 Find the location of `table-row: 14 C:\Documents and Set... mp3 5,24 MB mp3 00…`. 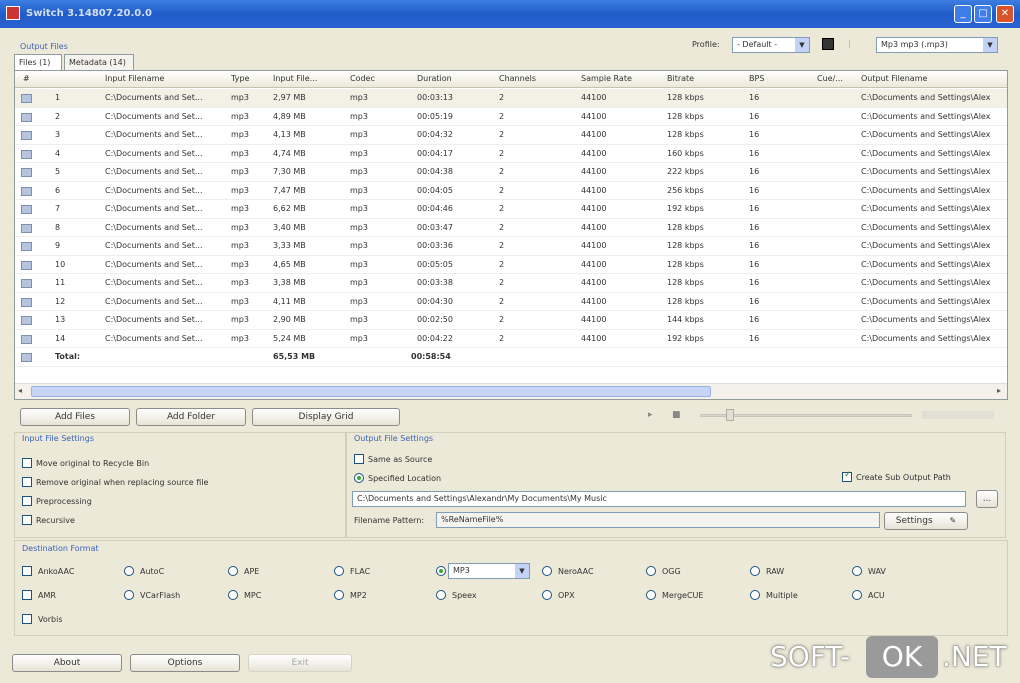

table-row: 14 C:\Documents and Set... mp3 5,24 MB mp3 00… is located at coordinates (511, 339).